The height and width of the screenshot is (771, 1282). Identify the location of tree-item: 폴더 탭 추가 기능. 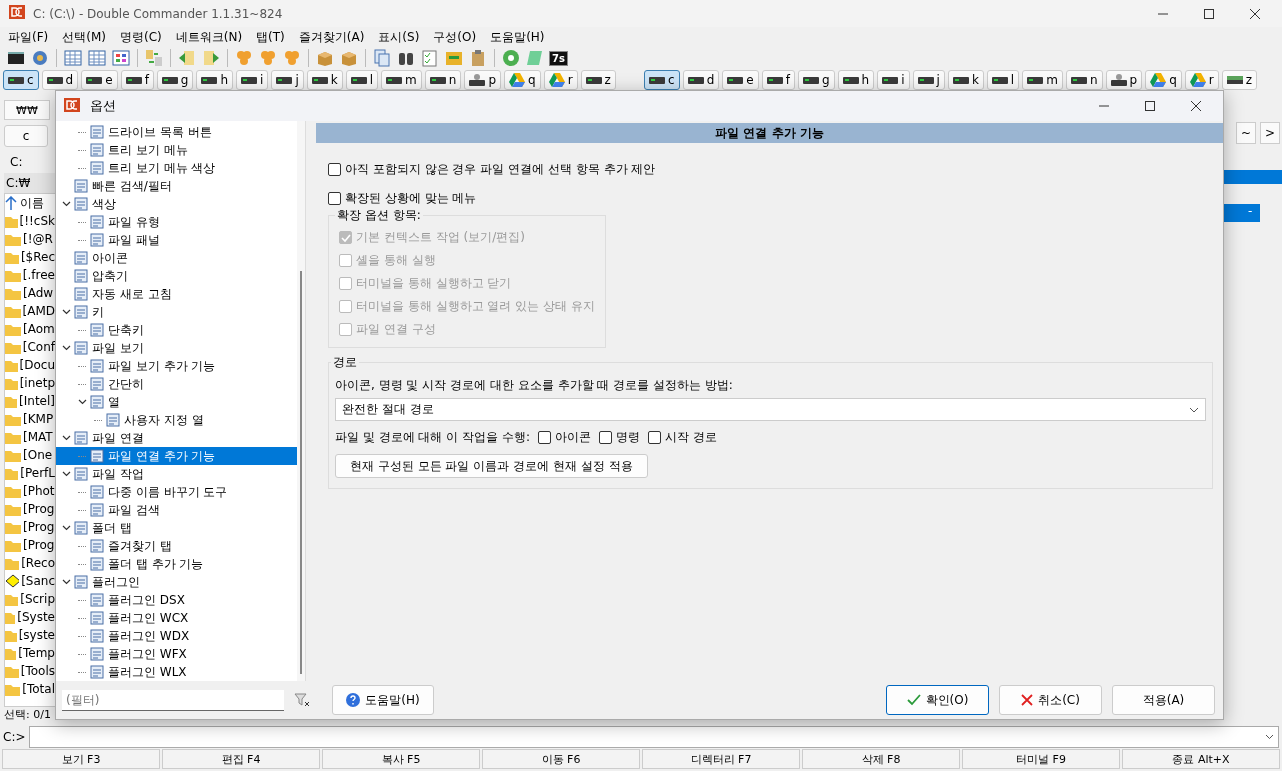
(176, 564).